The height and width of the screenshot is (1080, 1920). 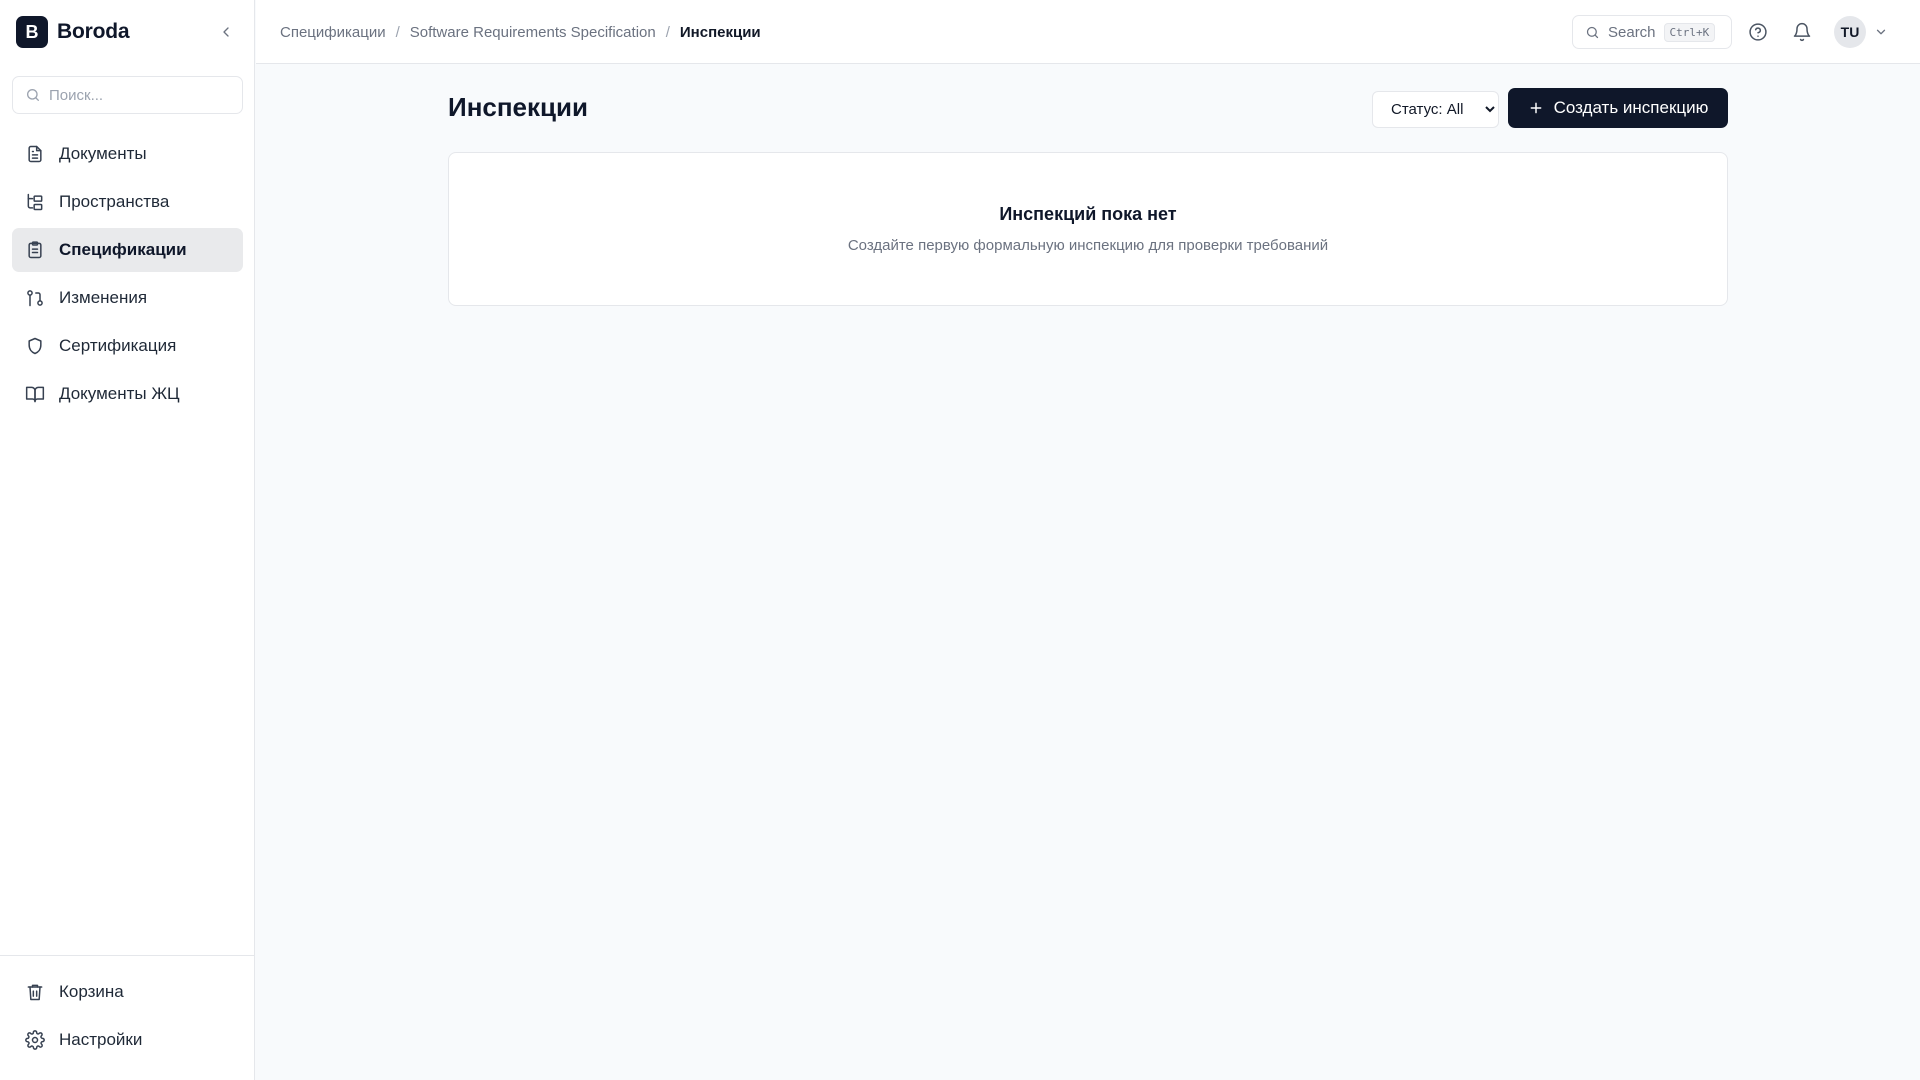 What do you see at coordinates (134, 95) in the screenshot?
I see `sidebar-search-input` at bounding box center [134, 95].